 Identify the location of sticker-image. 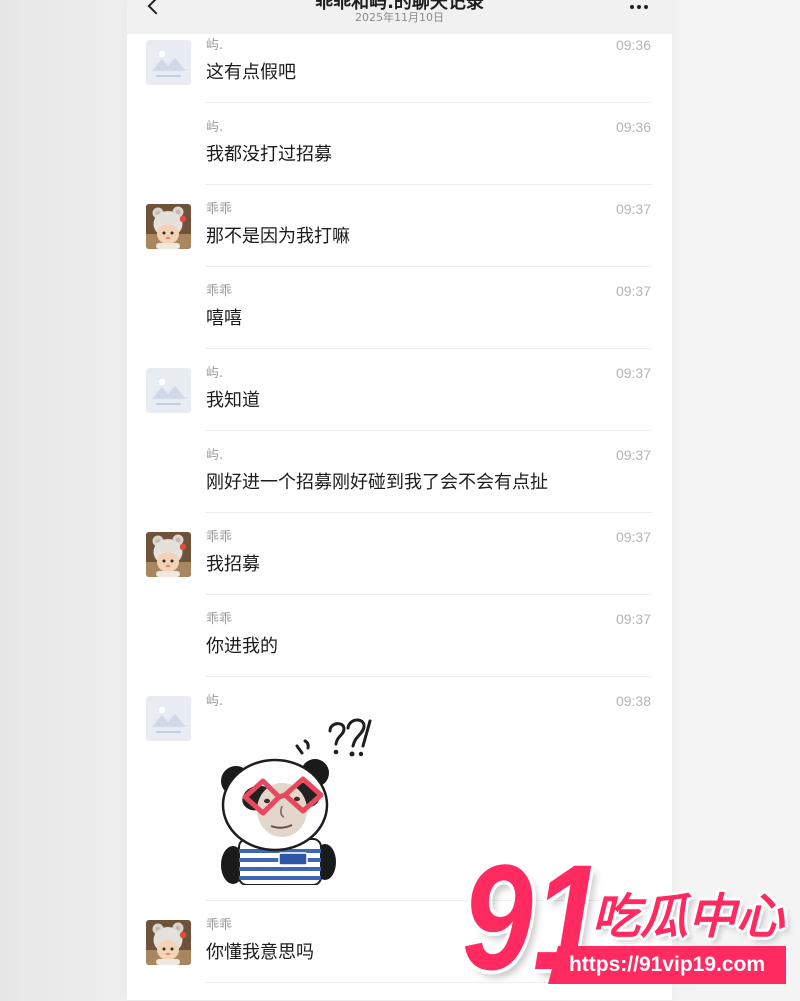
(293, 800).